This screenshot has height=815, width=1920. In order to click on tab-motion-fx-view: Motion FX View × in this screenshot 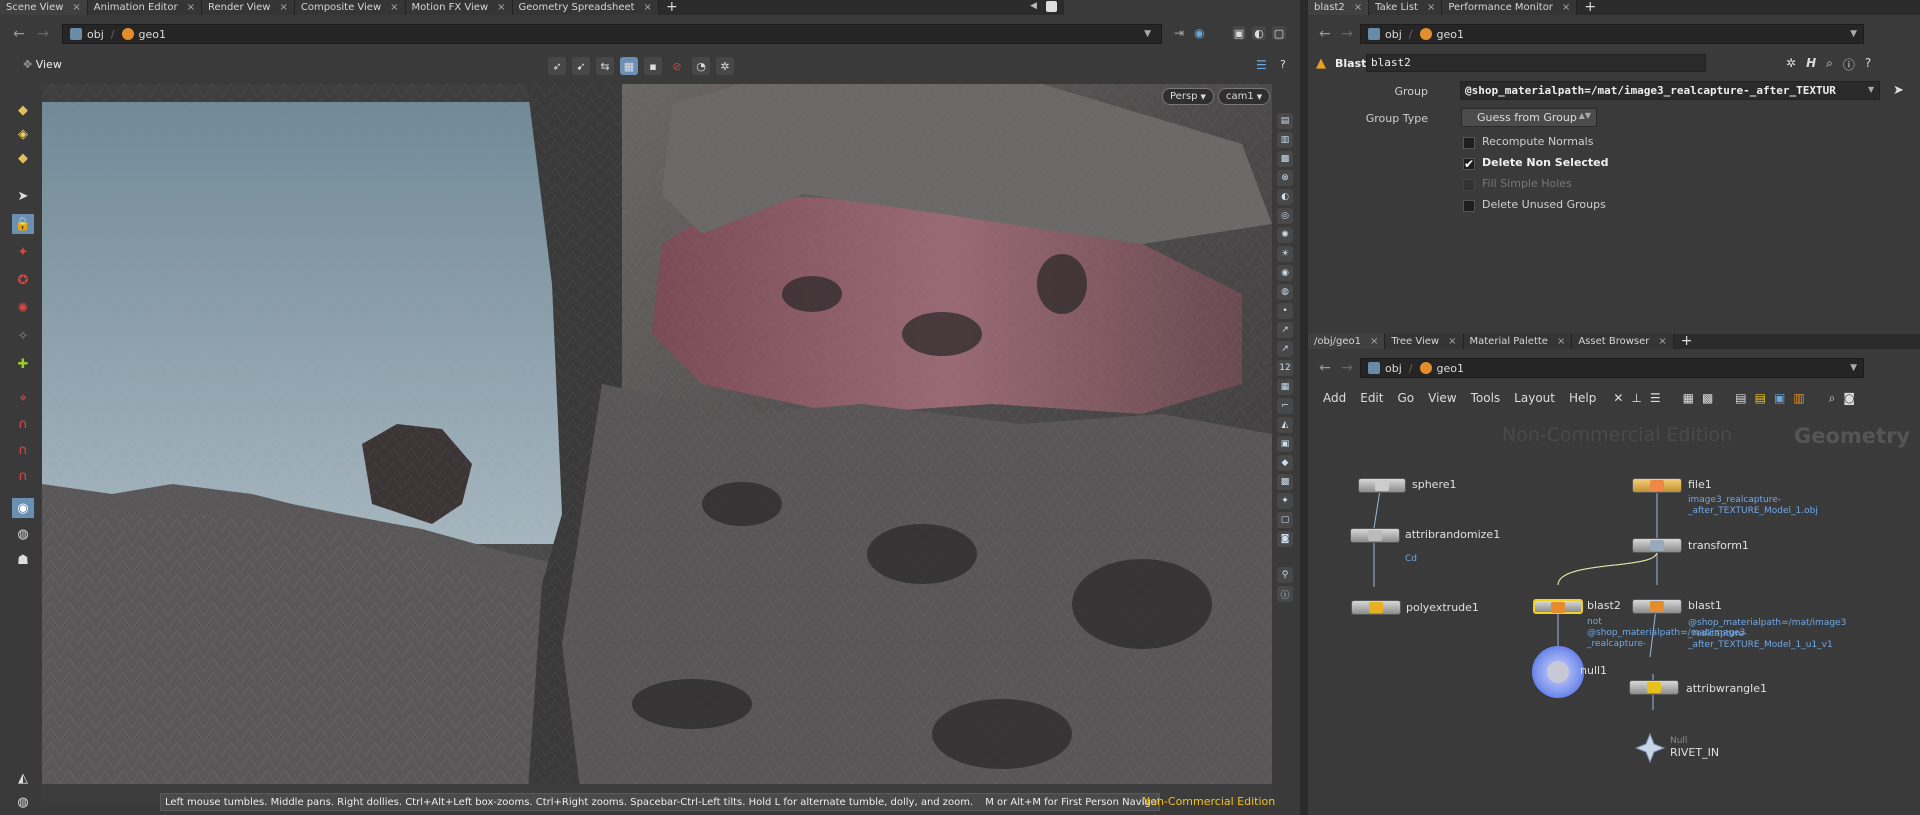, I will do `click(459, 7)`.